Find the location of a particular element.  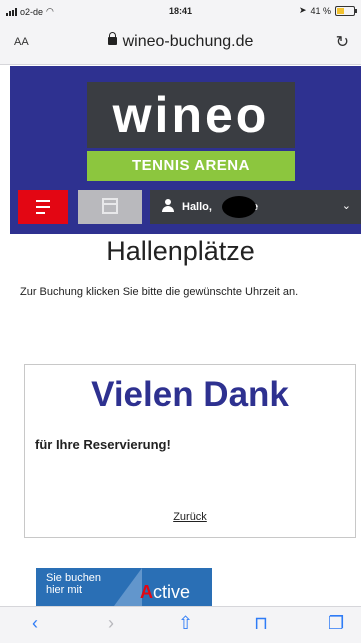

share-icon: ⇧ is located at coordinates (185, 623).